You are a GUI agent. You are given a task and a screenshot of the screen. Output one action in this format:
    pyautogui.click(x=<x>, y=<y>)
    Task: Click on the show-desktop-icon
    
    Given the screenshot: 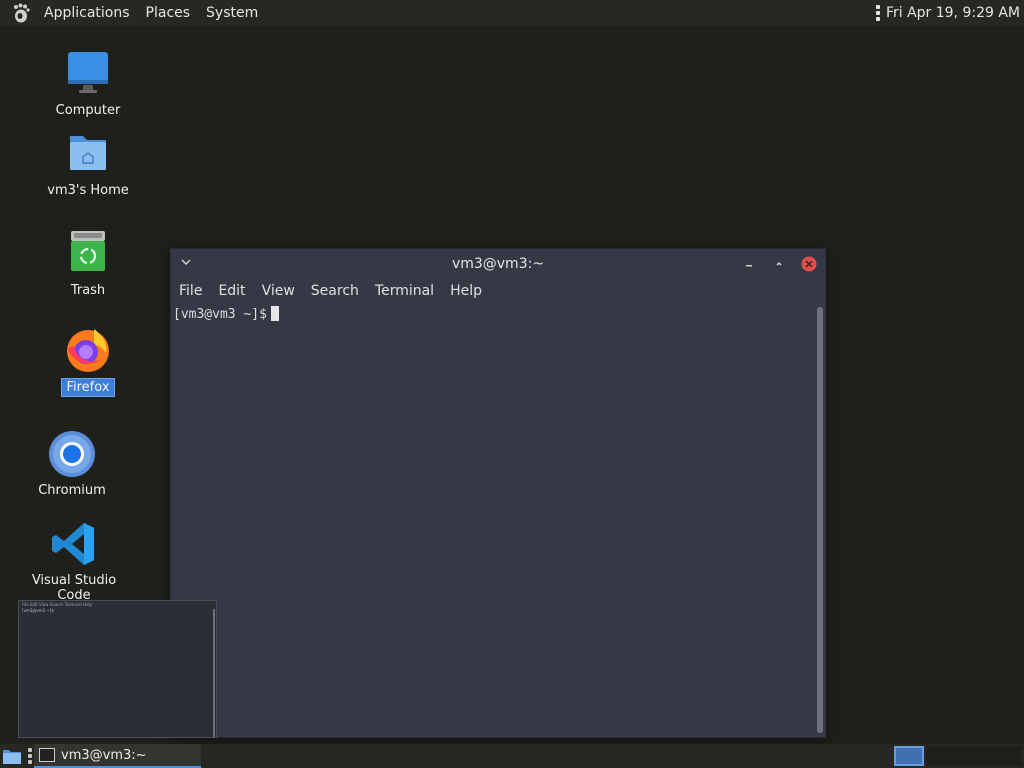 What is the action you would take?
    pyautogui.click(x=12, y=756)
    